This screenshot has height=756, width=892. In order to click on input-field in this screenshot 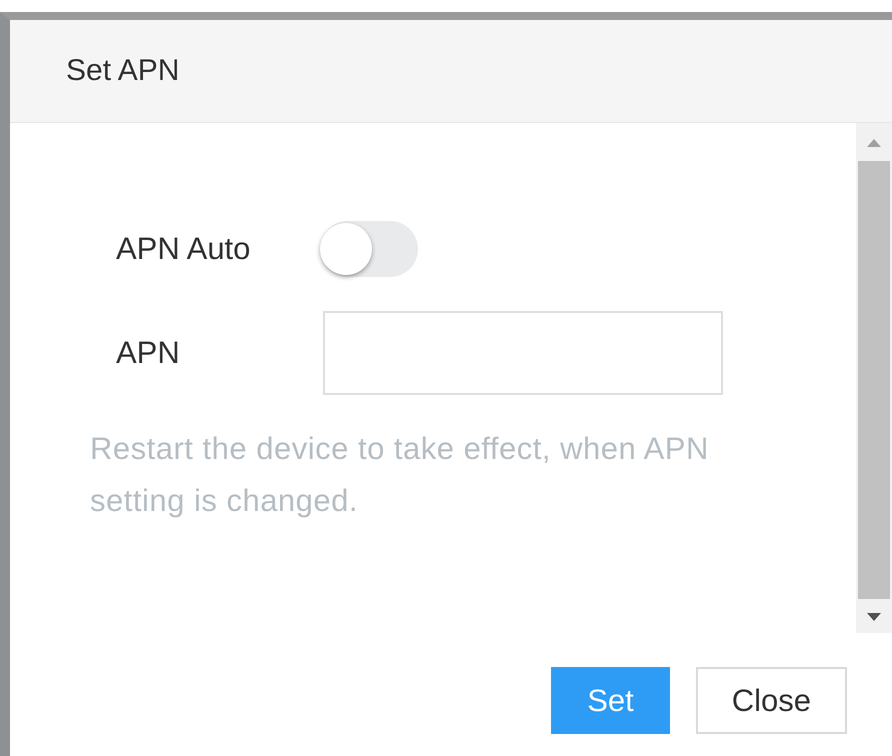, I will do `click(523, 353)`.